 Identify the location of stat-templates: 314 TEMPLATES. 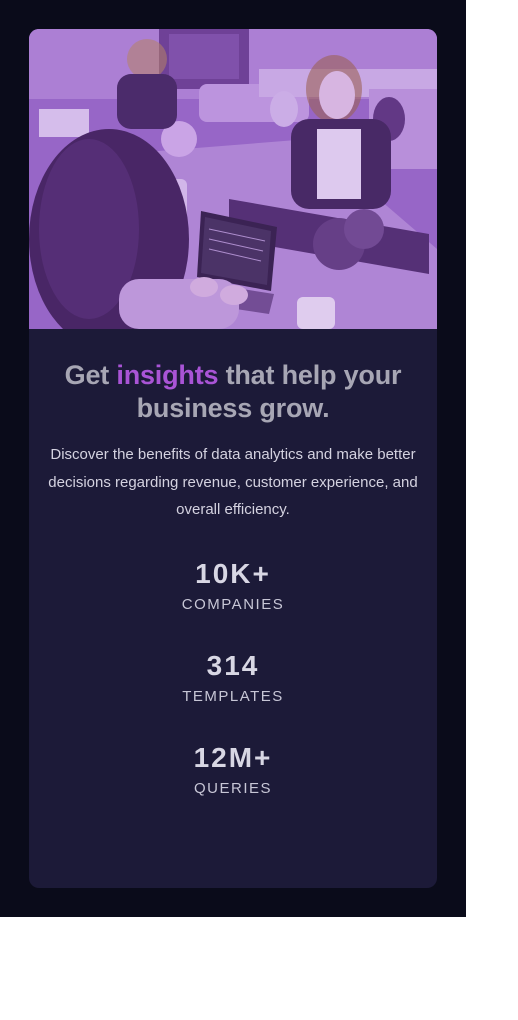
(233, 678).